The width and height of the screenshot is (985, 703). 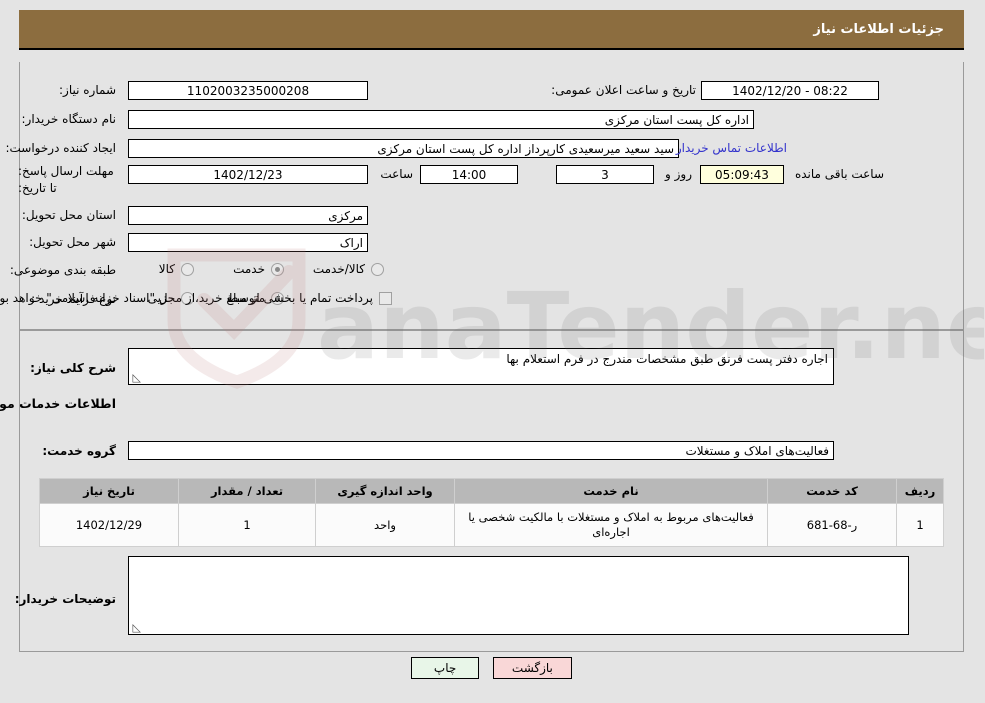 I want to click on back-button: بازگشت, so click(x=533, y=668).